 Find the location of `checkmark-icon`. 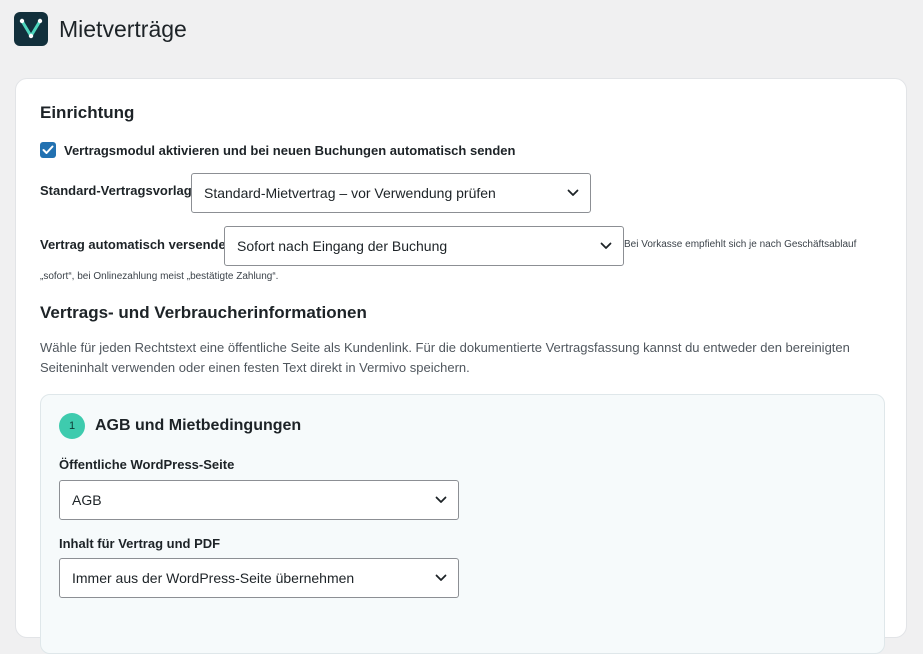

checkmark-icon is located at coordinates (48, 149).